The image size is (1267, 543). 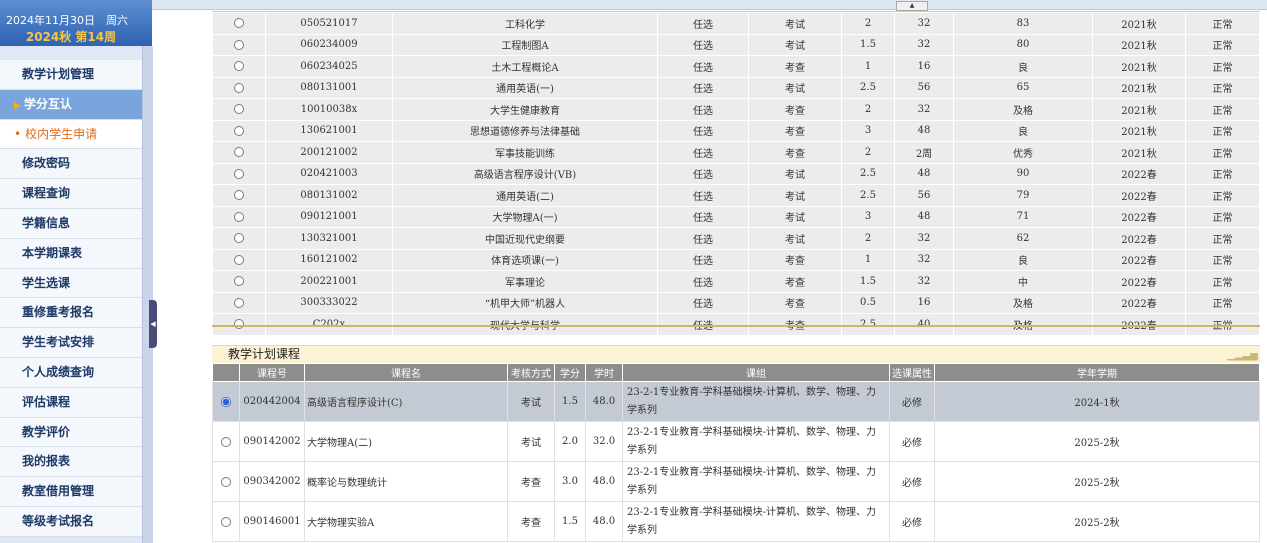 What do you see at coordinates (795, 44) in the screenshot?
I see `cell-exam: 考试` at bounding box center [795, 44].